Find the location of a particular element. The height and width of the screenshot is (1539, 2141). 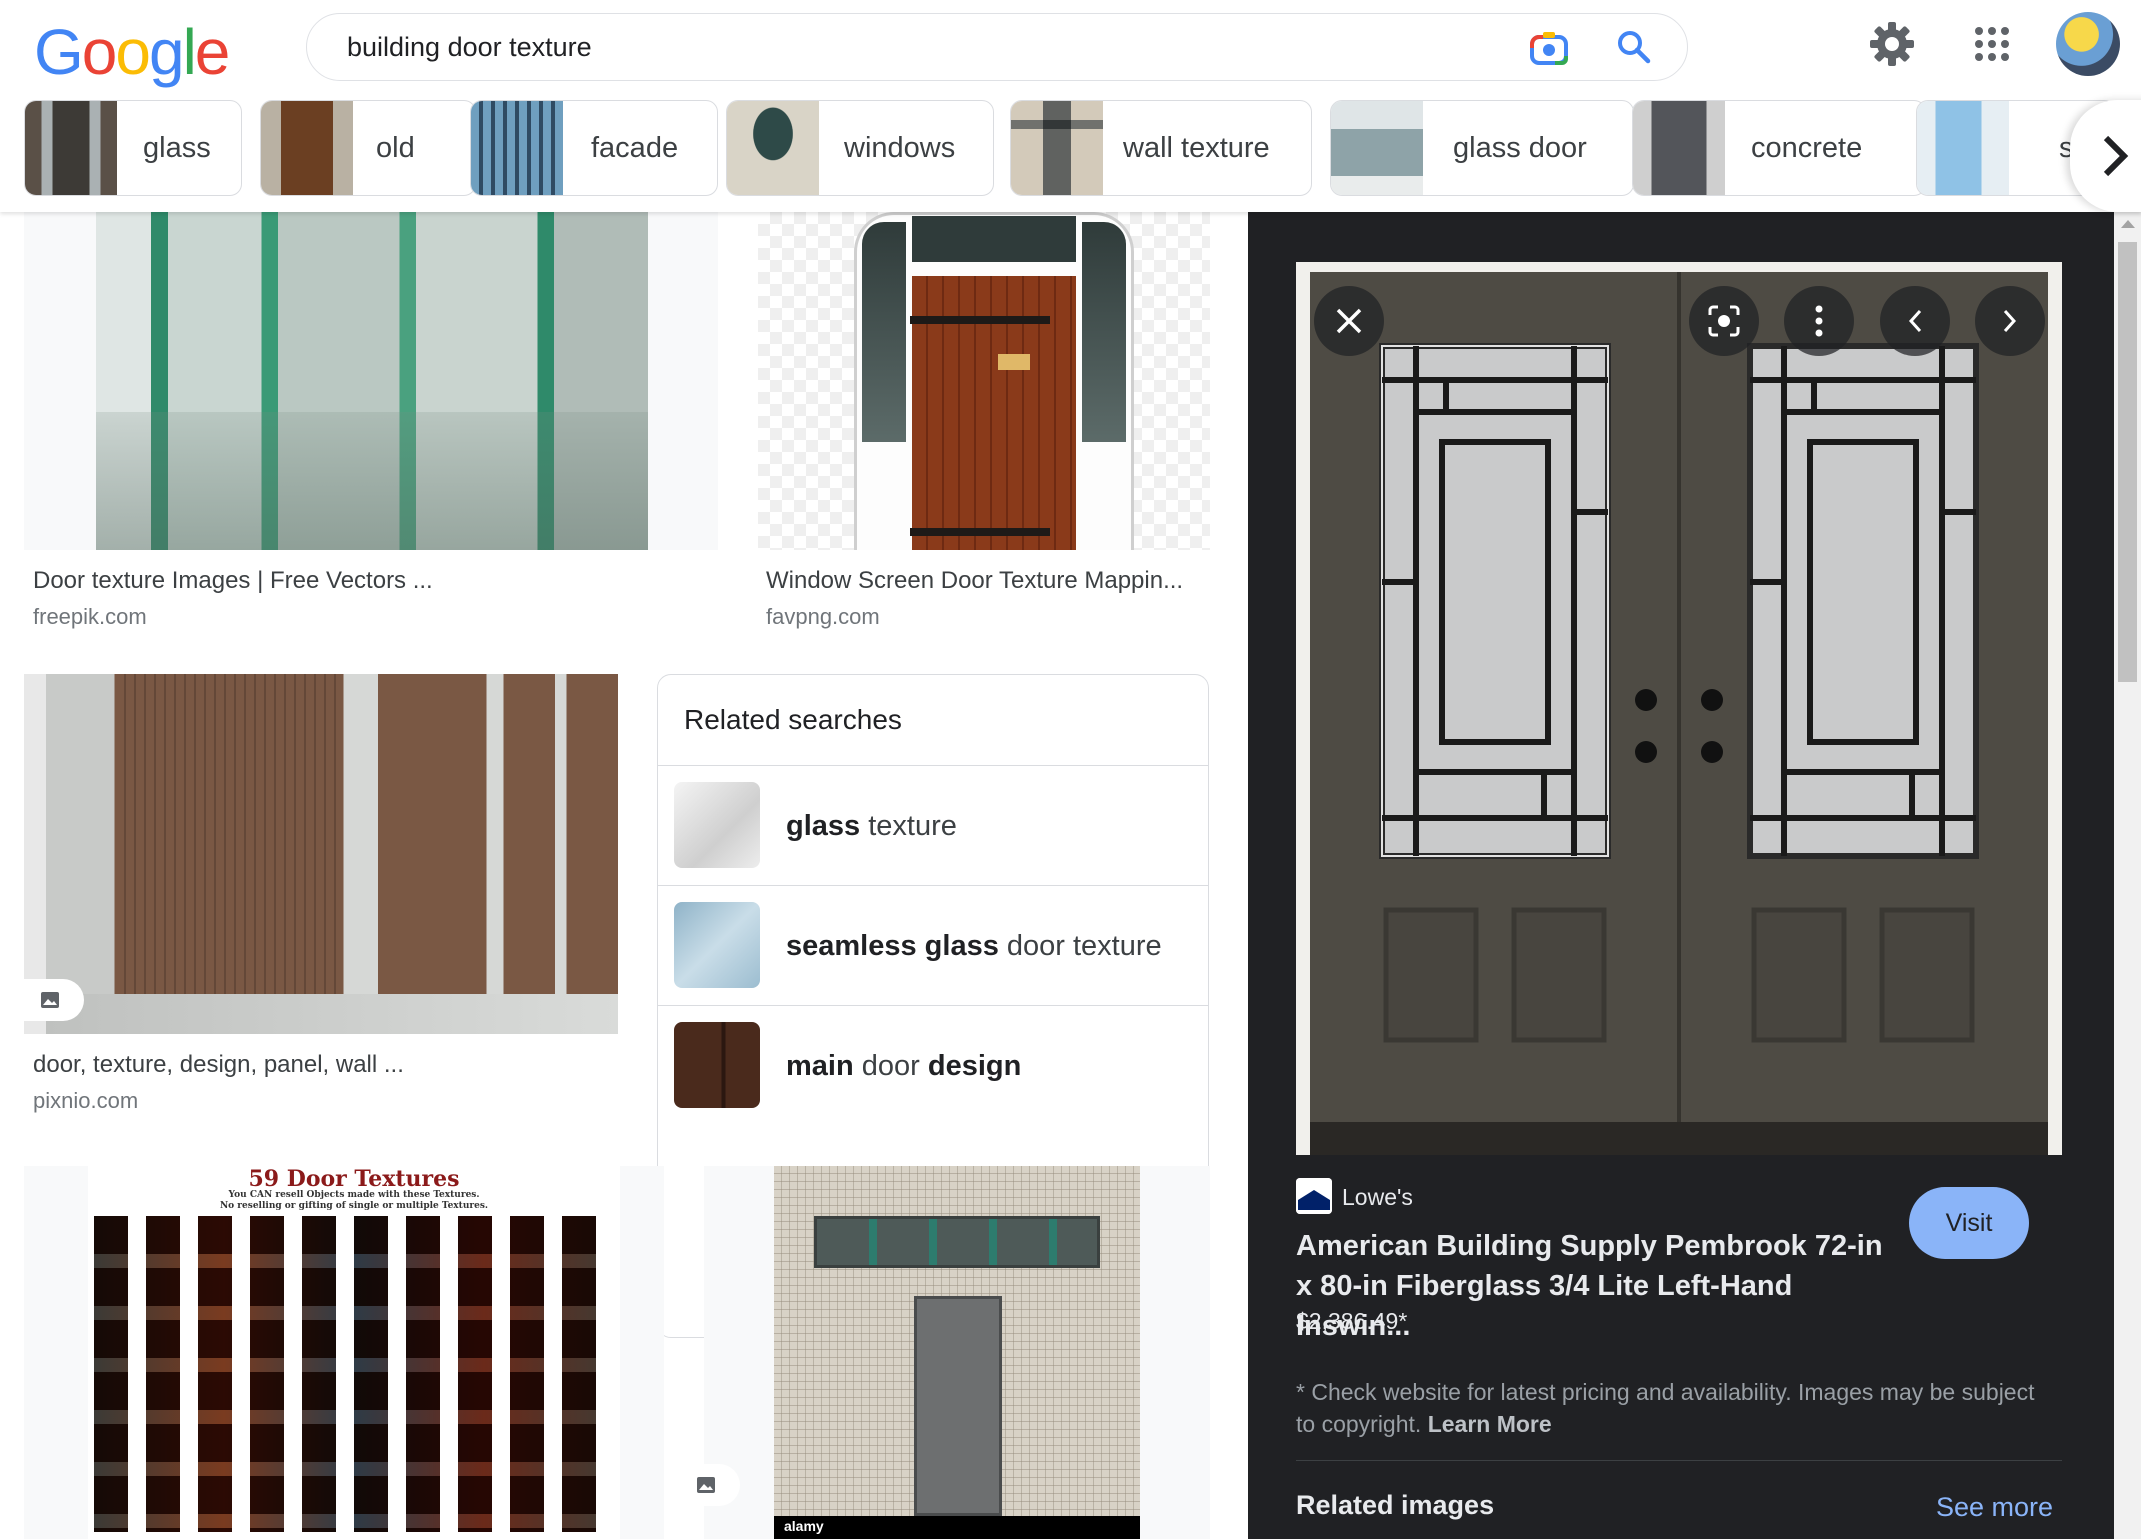

apps-grid-icon is located at coordinates (1992, 44).